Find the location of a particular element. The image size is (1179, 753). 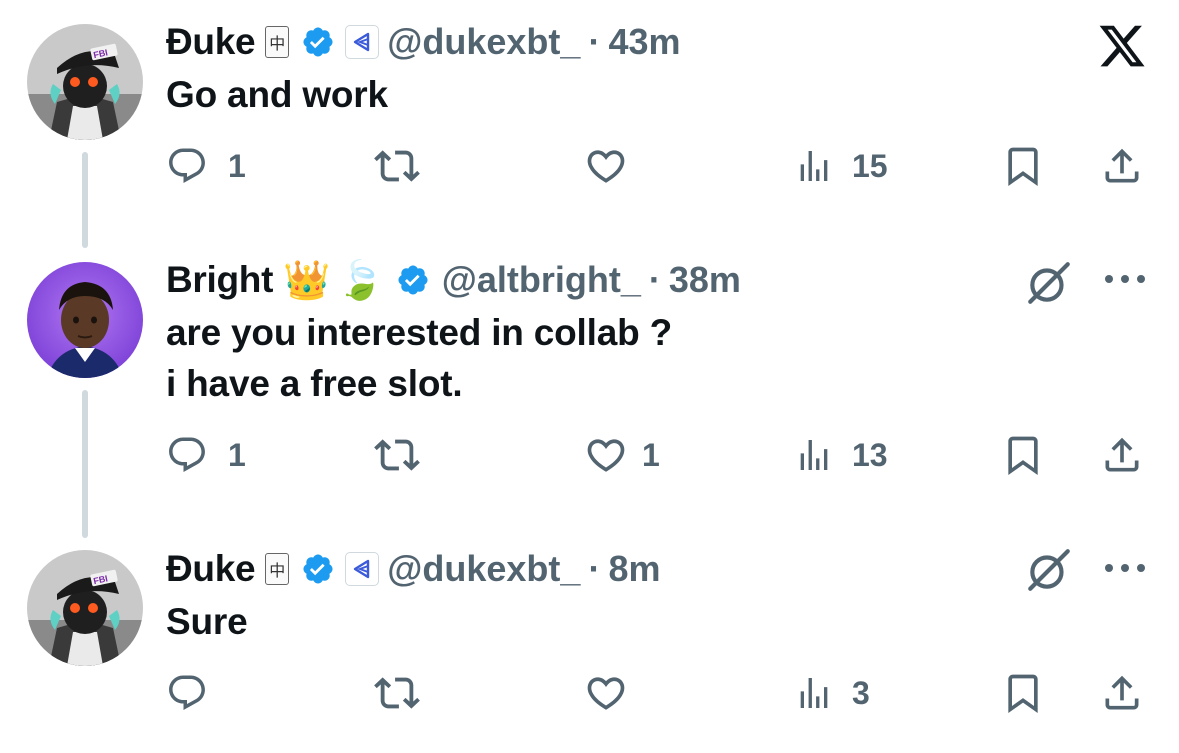

tweet-header: Đuke 中 @dukexbt_ · 43m is located at coordinates (423, 42).